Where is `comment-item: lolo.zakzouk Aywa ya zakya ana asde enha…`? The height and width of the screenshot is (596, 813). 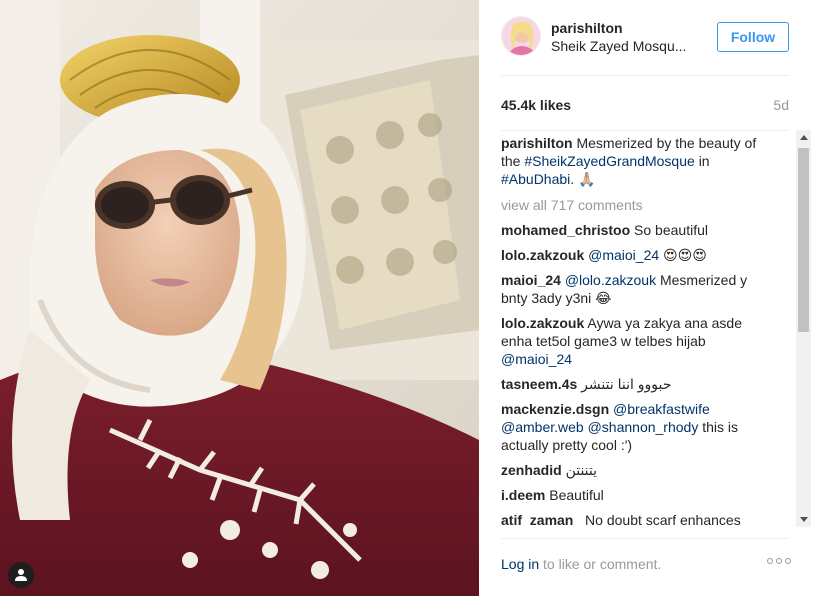 comment-item: lolo.zakzouk Aywa ya zakya ana asde enha… is located at coordinates (637, 341).